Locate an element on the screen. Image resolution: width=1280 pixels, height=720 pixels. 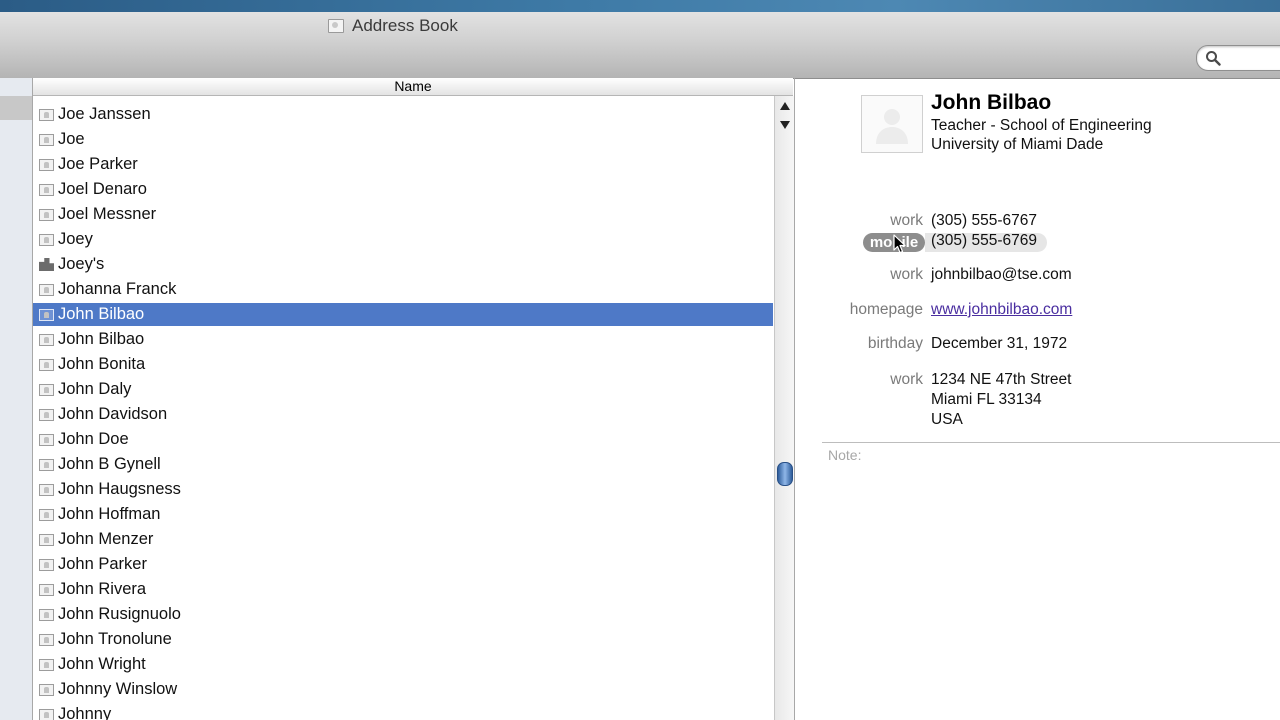
list-item: John Parker is located at coordinates (403, 564).